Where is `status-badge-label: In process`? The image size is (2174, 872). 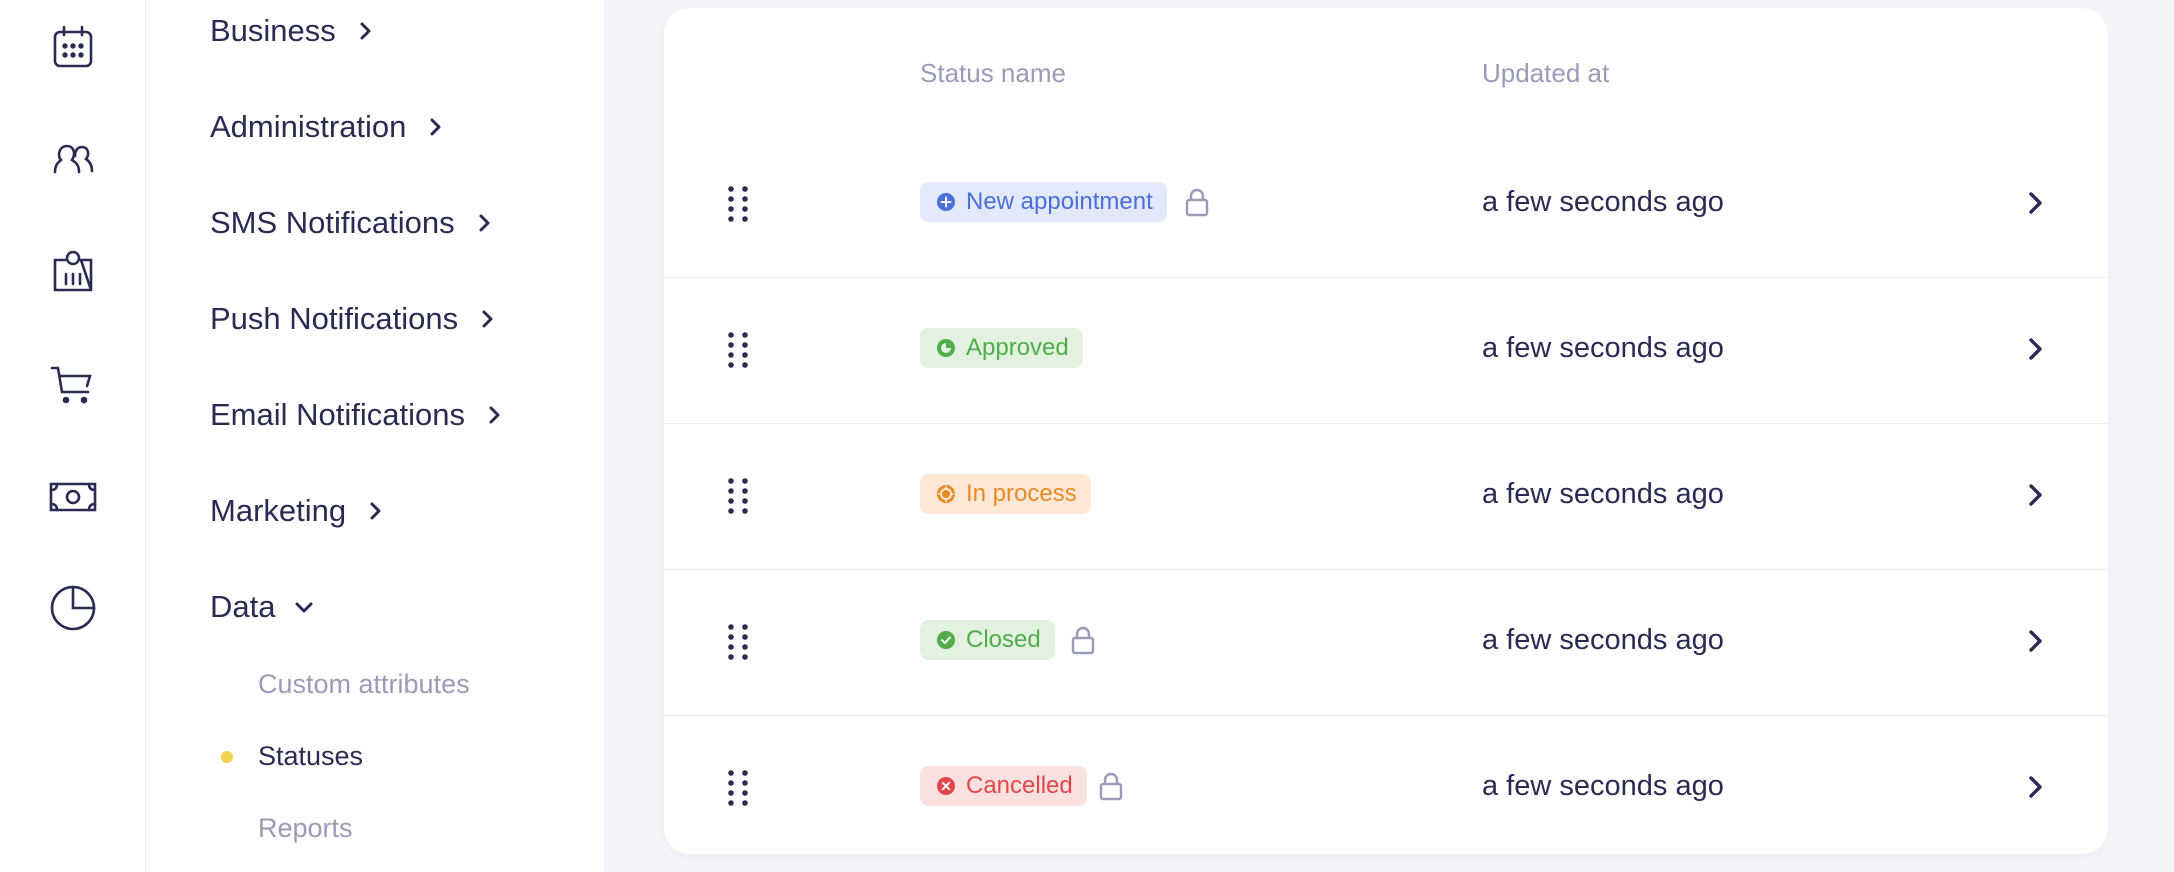 status-badge-label: In process is located at coordinates (1021, 493).